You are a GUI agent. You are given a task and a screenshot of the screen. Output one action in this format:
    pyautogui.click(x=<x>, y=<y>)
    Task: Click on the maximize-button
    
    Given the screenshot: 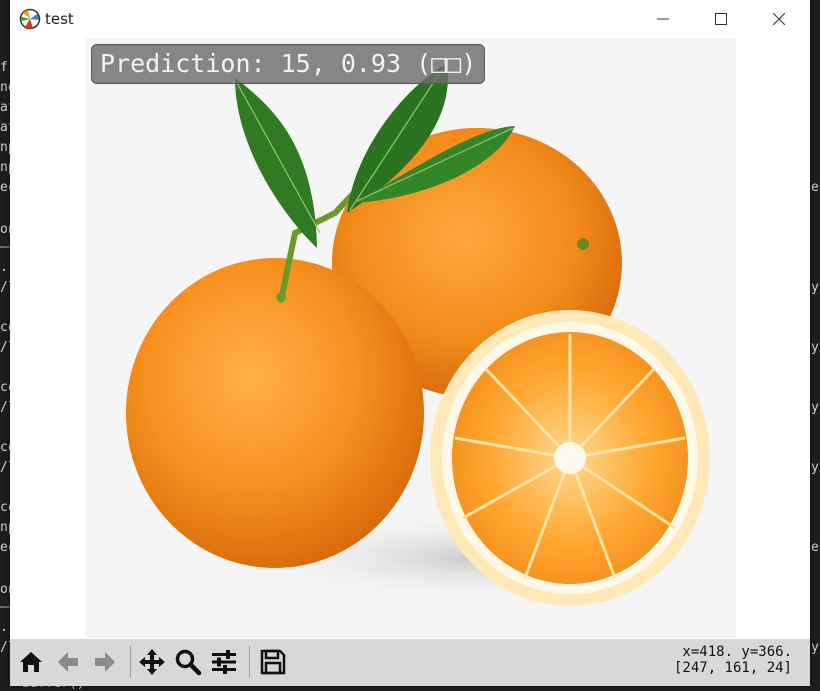 What is the action you would take?
    pyautogui.click(x=721, y=19)
    